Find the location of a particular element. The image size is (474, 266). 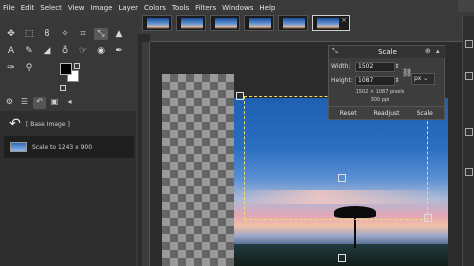

zoom-tool-icon: ⚲ is located at coordinates (29, 68).